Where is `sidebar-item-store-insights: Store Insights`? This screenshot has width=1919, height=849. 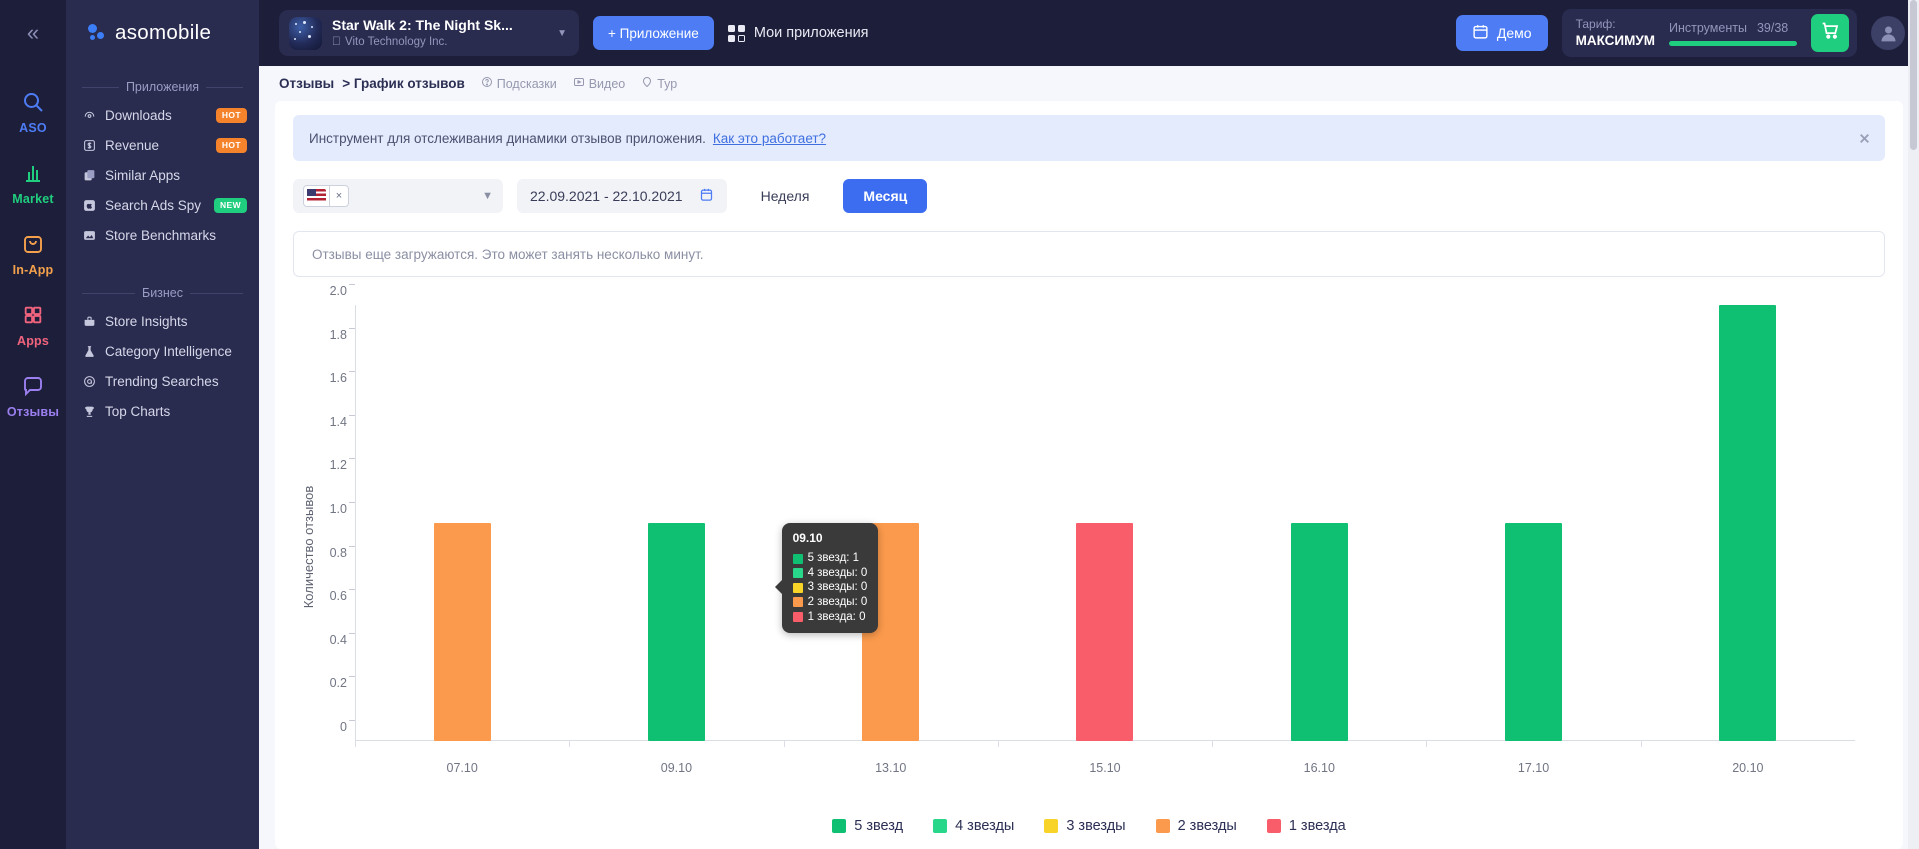
sidebar-item-store-insights: Store Insights is located at coordinates (162, 321).